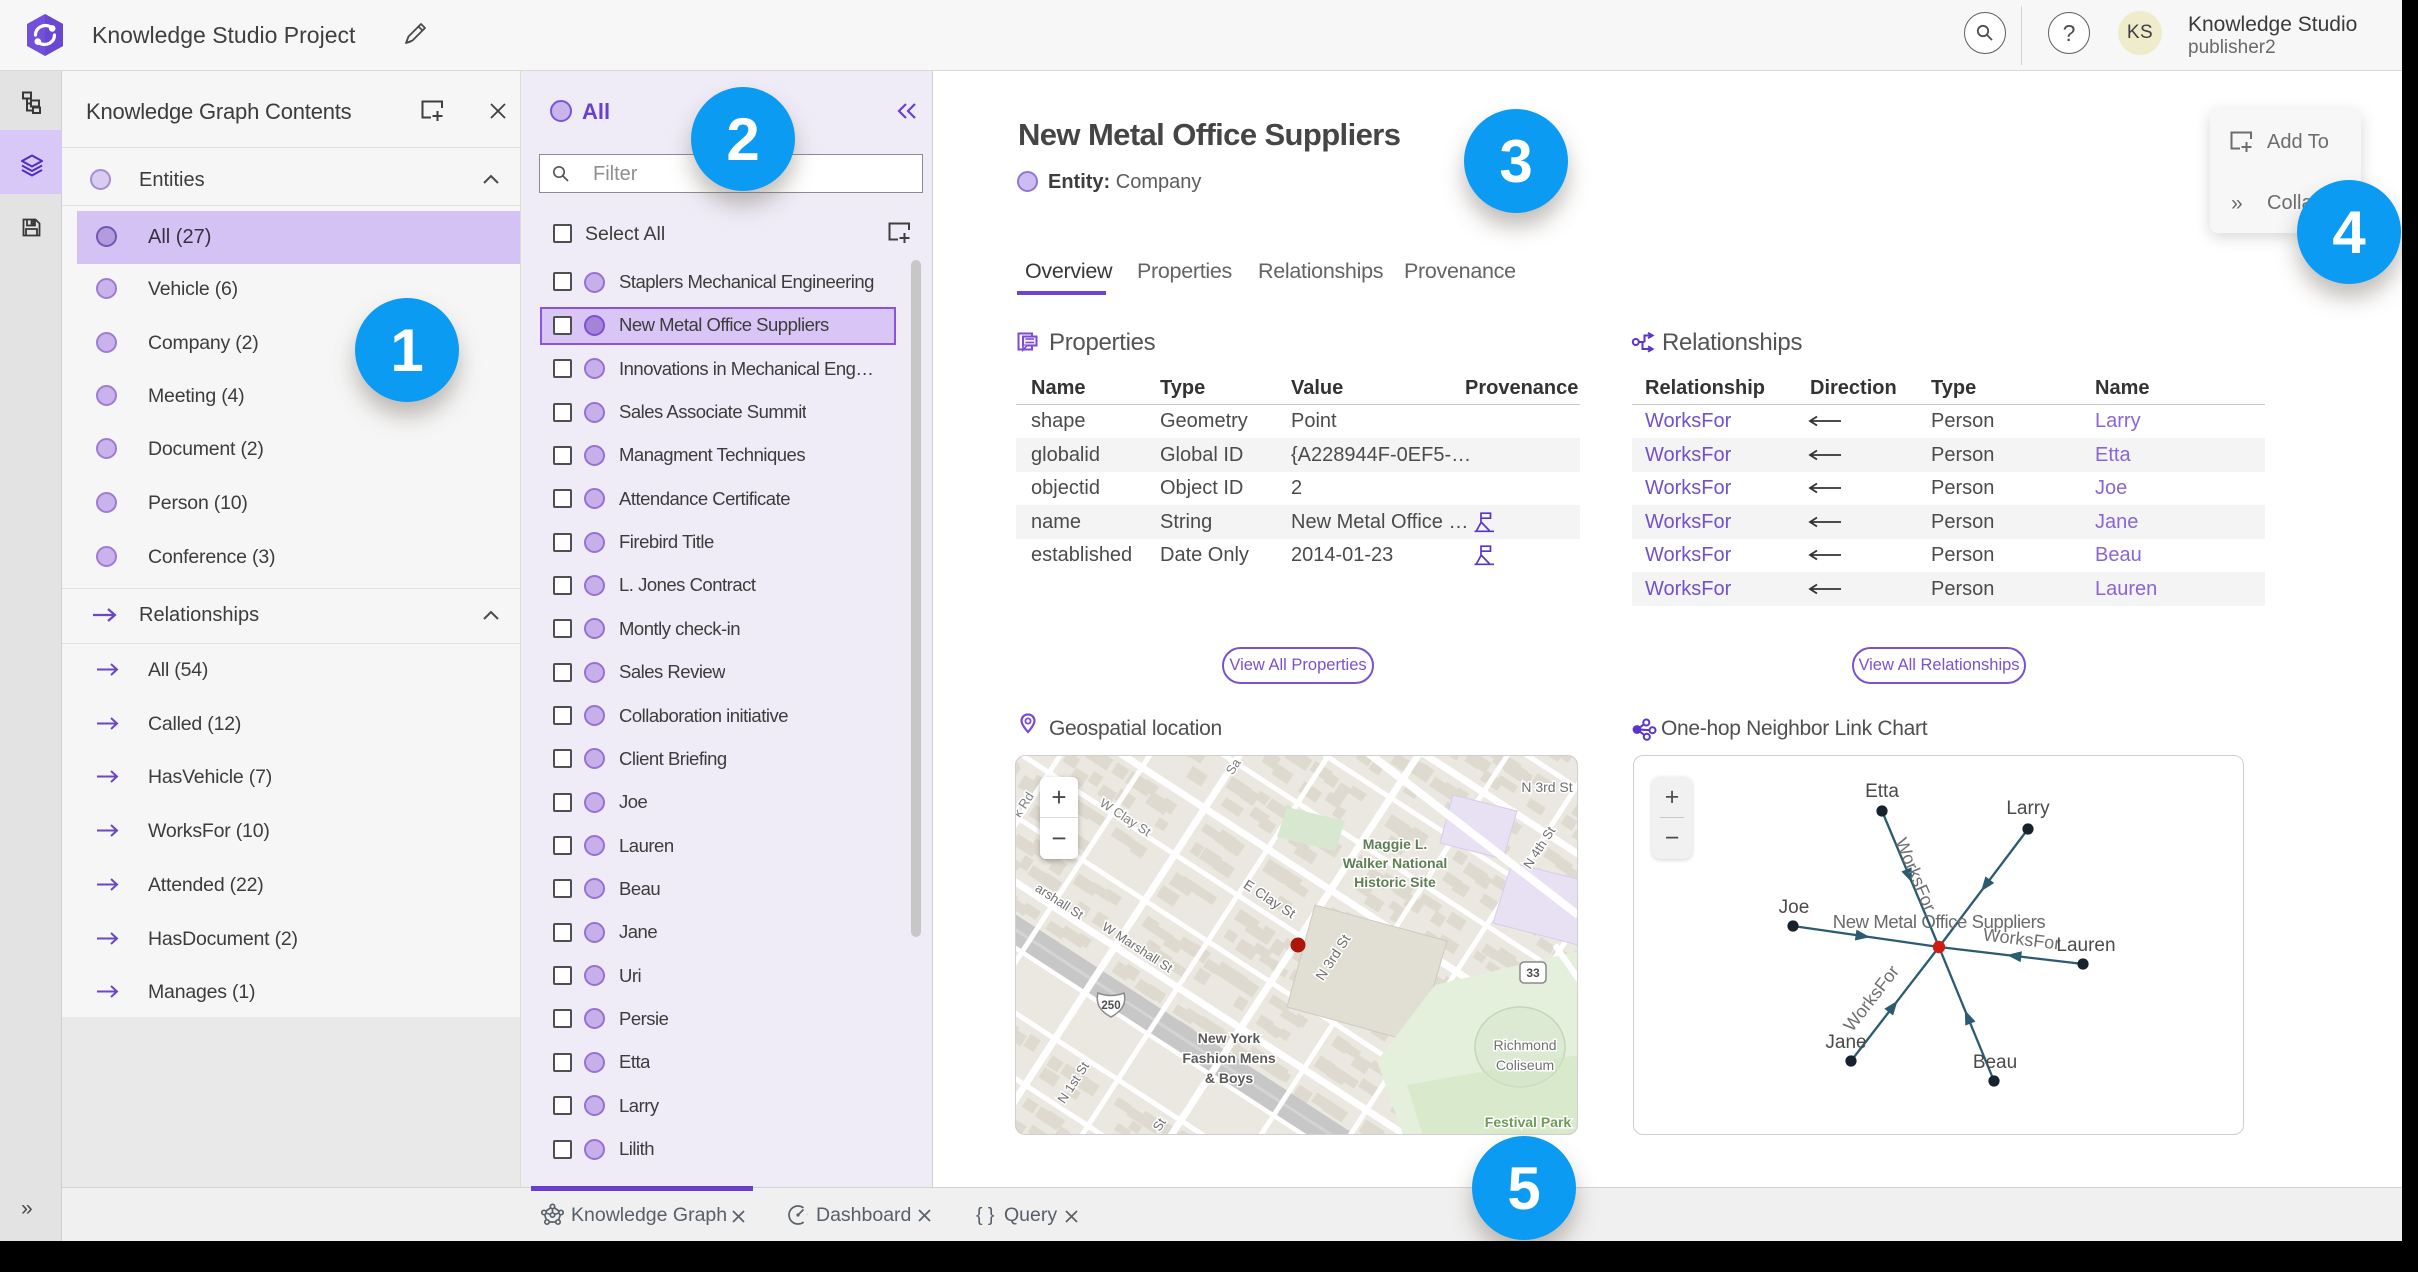  Describe the element at coordinates (1995, 1062) in the screenshot. I see `svg-text: Beau` at that location.